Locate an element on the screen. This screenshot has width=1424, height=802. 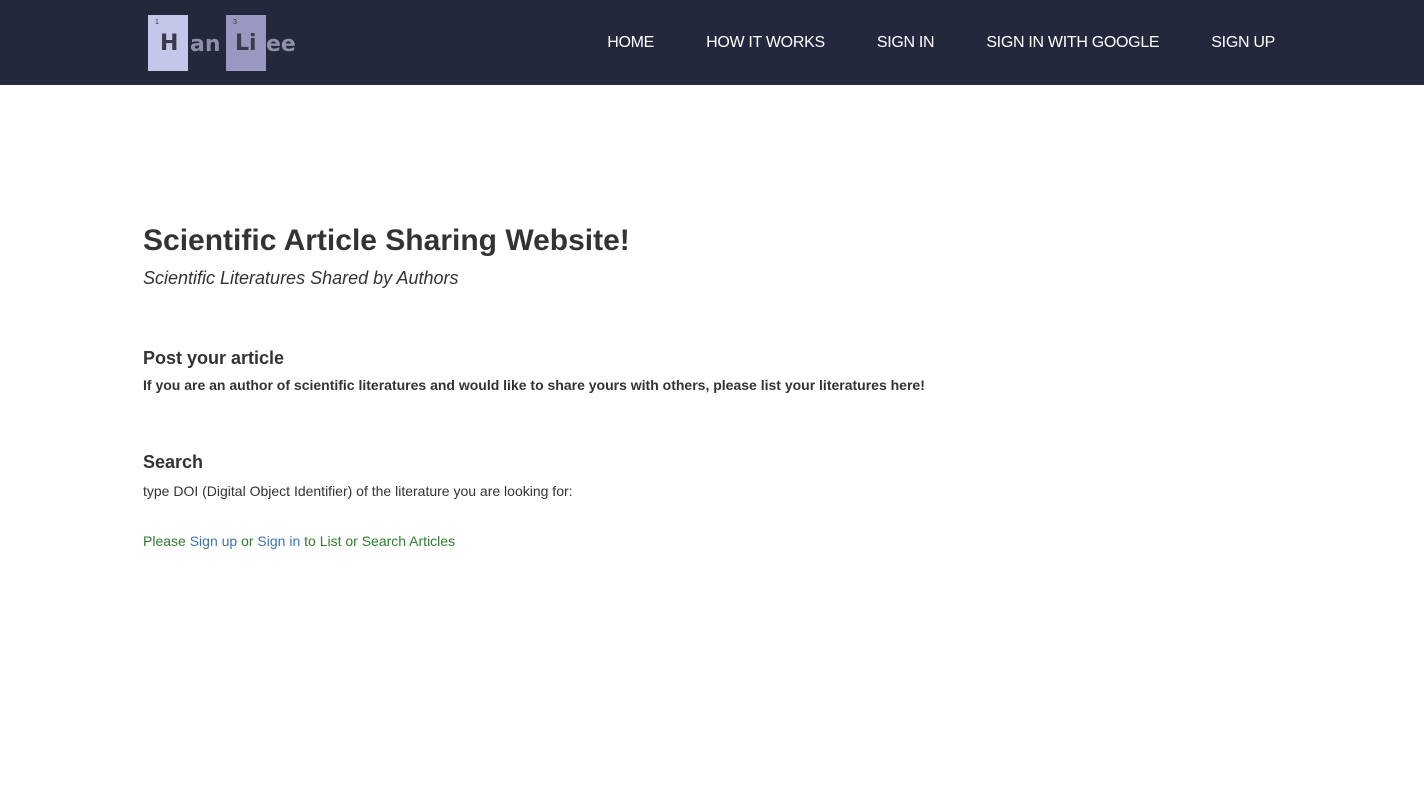
page-subtitle: Scientific Literatures Shared by Authors is located at coordinates (301, 278).